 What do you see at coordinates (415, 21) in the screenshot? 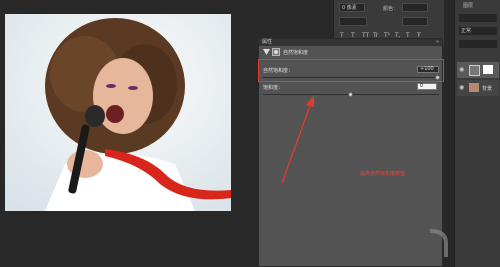
I see `tracking-field` at bounding box center [415, 21].